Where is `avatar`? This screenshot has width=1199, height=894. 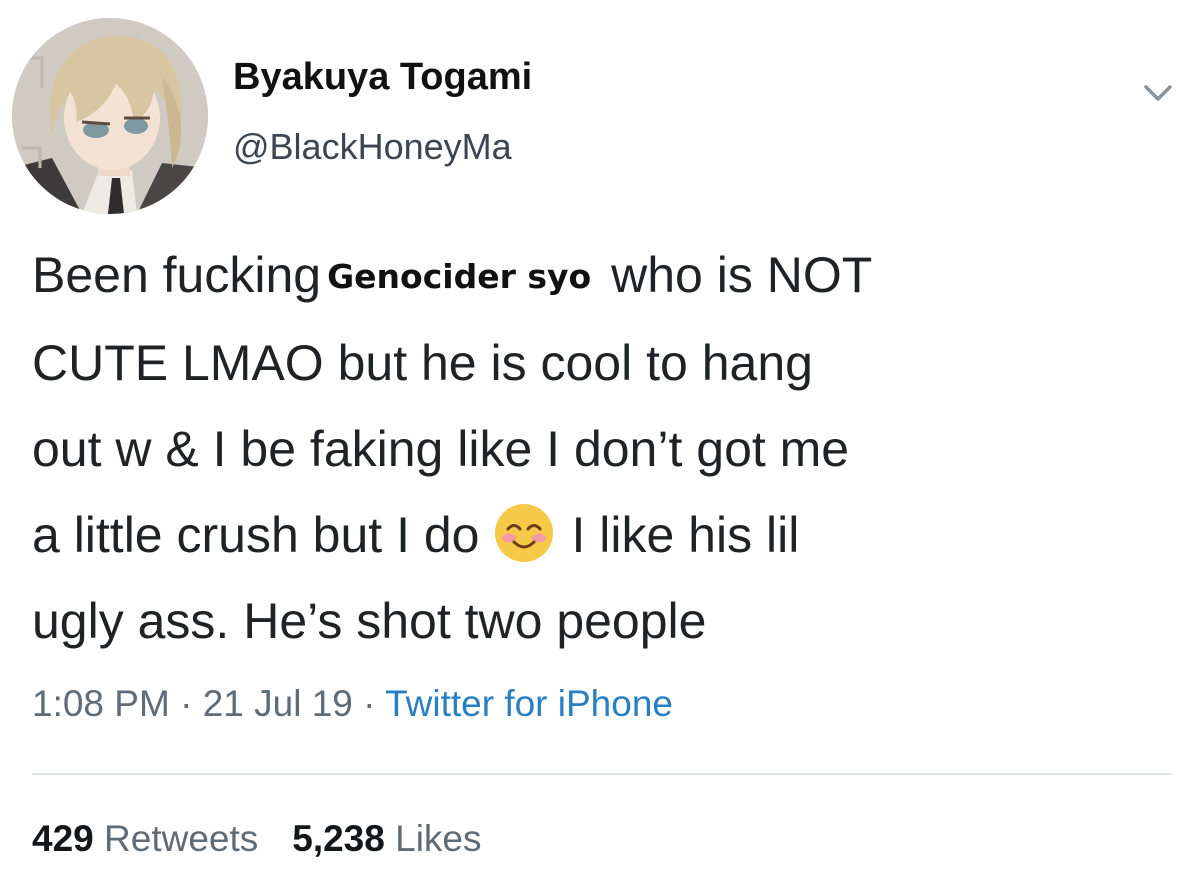 avatar is located at coordinates (110, 116).